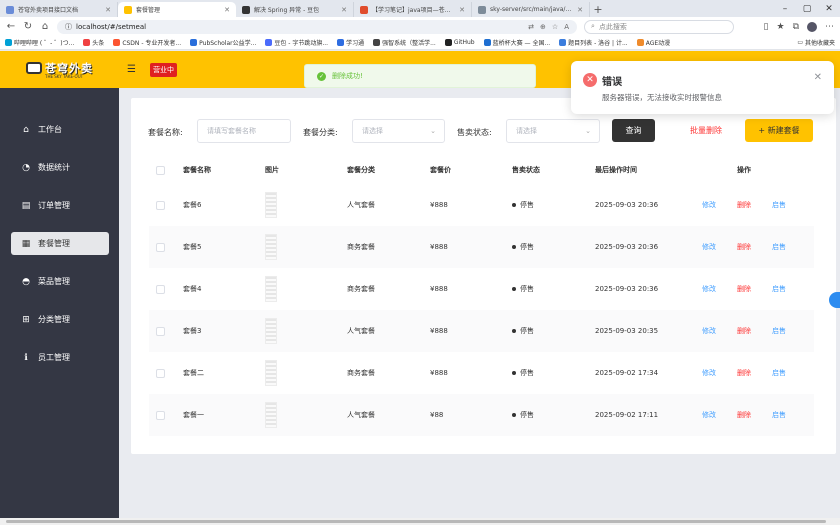 Image resolution: width=840 pixels, height=525 pixels. What do you see at coordinates (796, 27) in the screenshot?
I see `collections-icon: ⧉` at bounding box center [796, 27].